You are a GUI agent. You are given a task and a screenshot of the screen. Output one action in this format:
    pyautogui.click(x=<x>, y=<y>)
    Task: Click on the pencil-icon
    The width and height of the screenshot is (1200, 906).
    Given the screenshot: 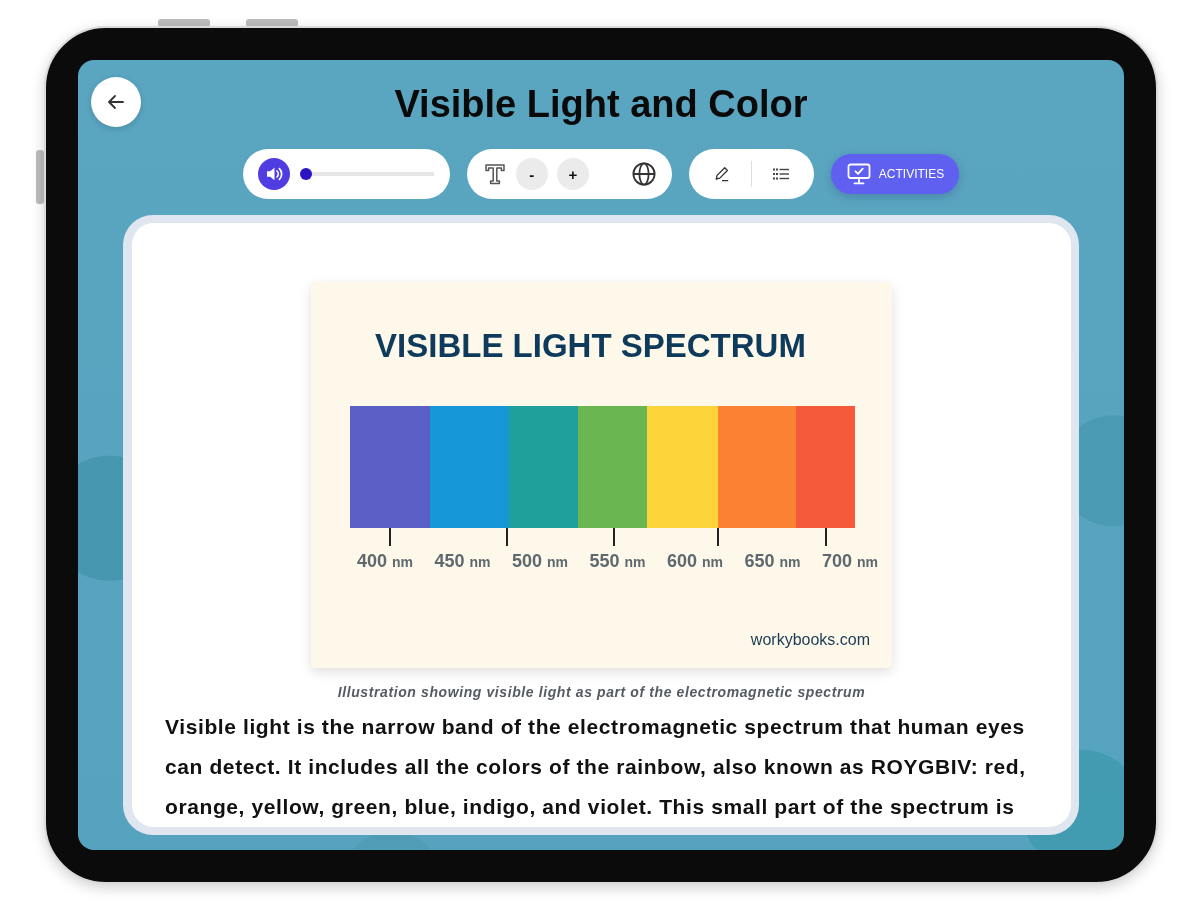 What is the action you would take?
    pyautogui.click(x=721, y=174)
    